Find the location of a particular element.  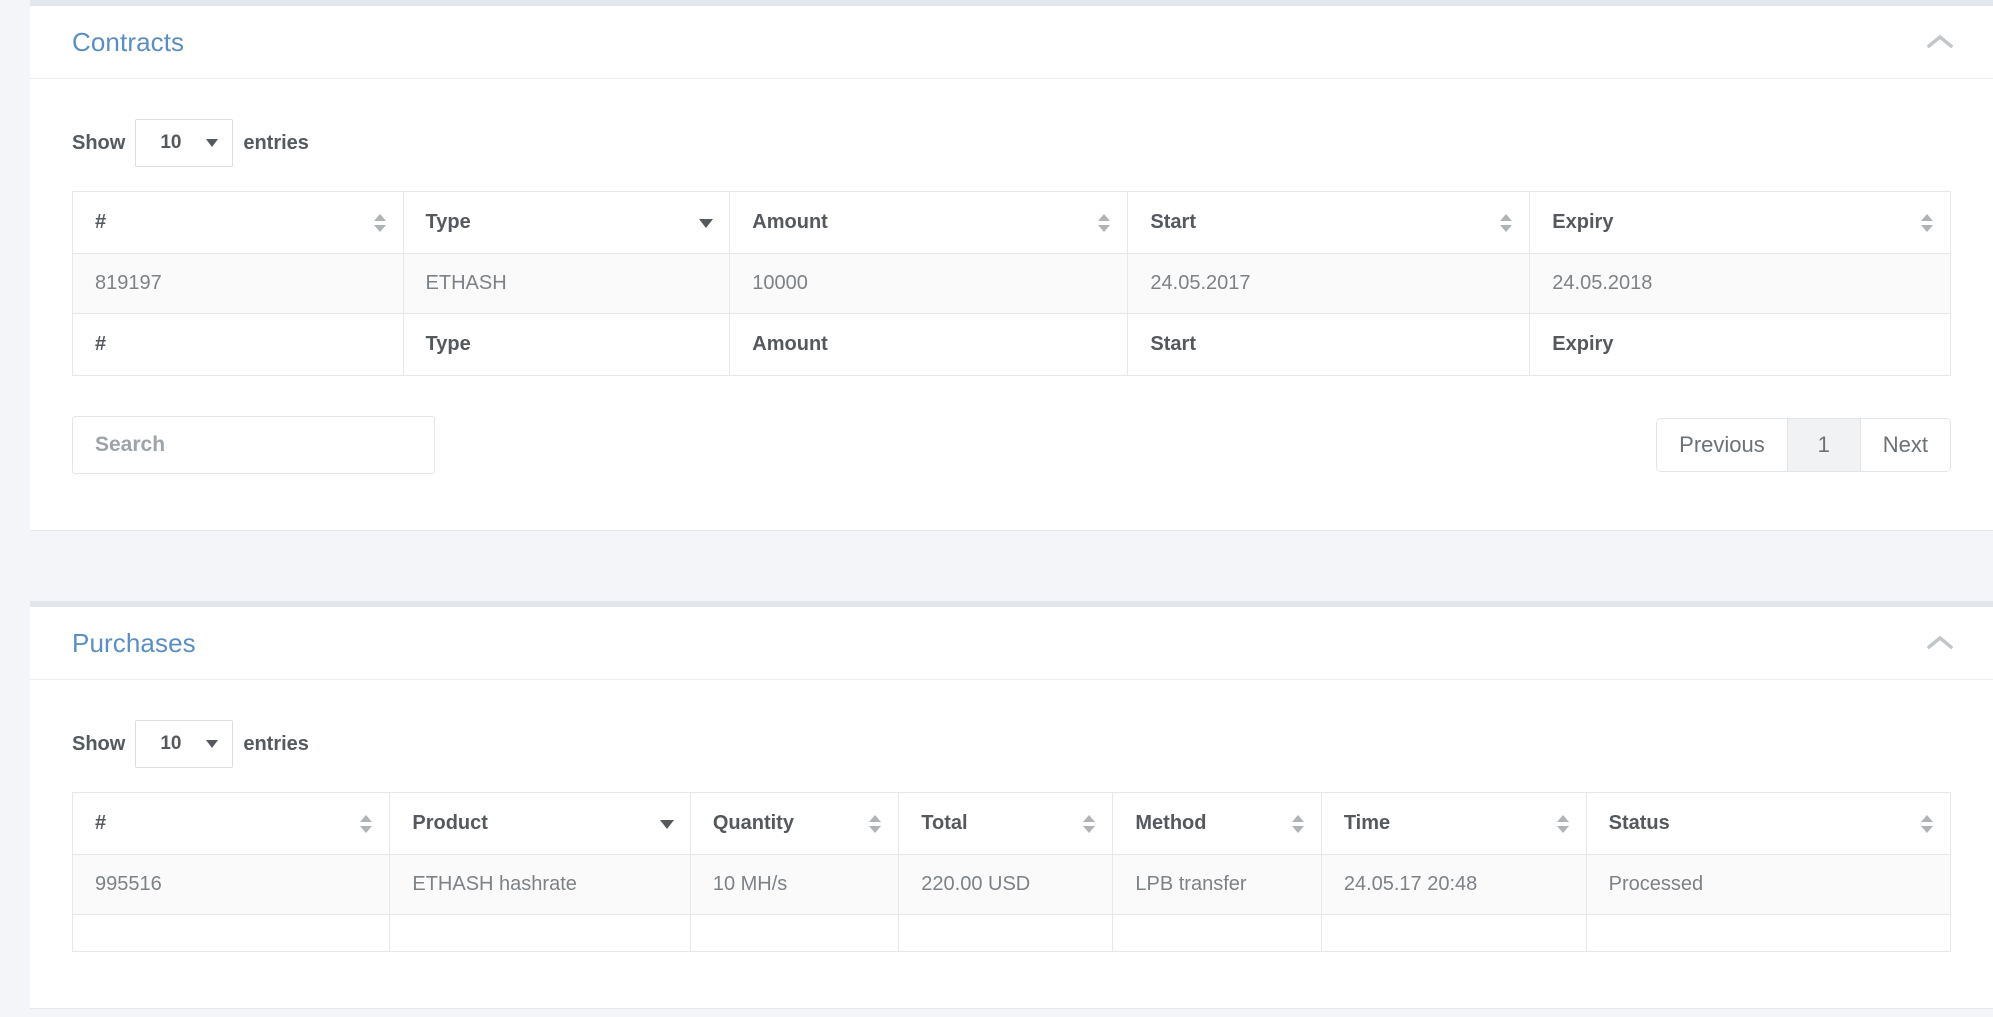

column-header-time: Time is located at coordinates (1454, 823).